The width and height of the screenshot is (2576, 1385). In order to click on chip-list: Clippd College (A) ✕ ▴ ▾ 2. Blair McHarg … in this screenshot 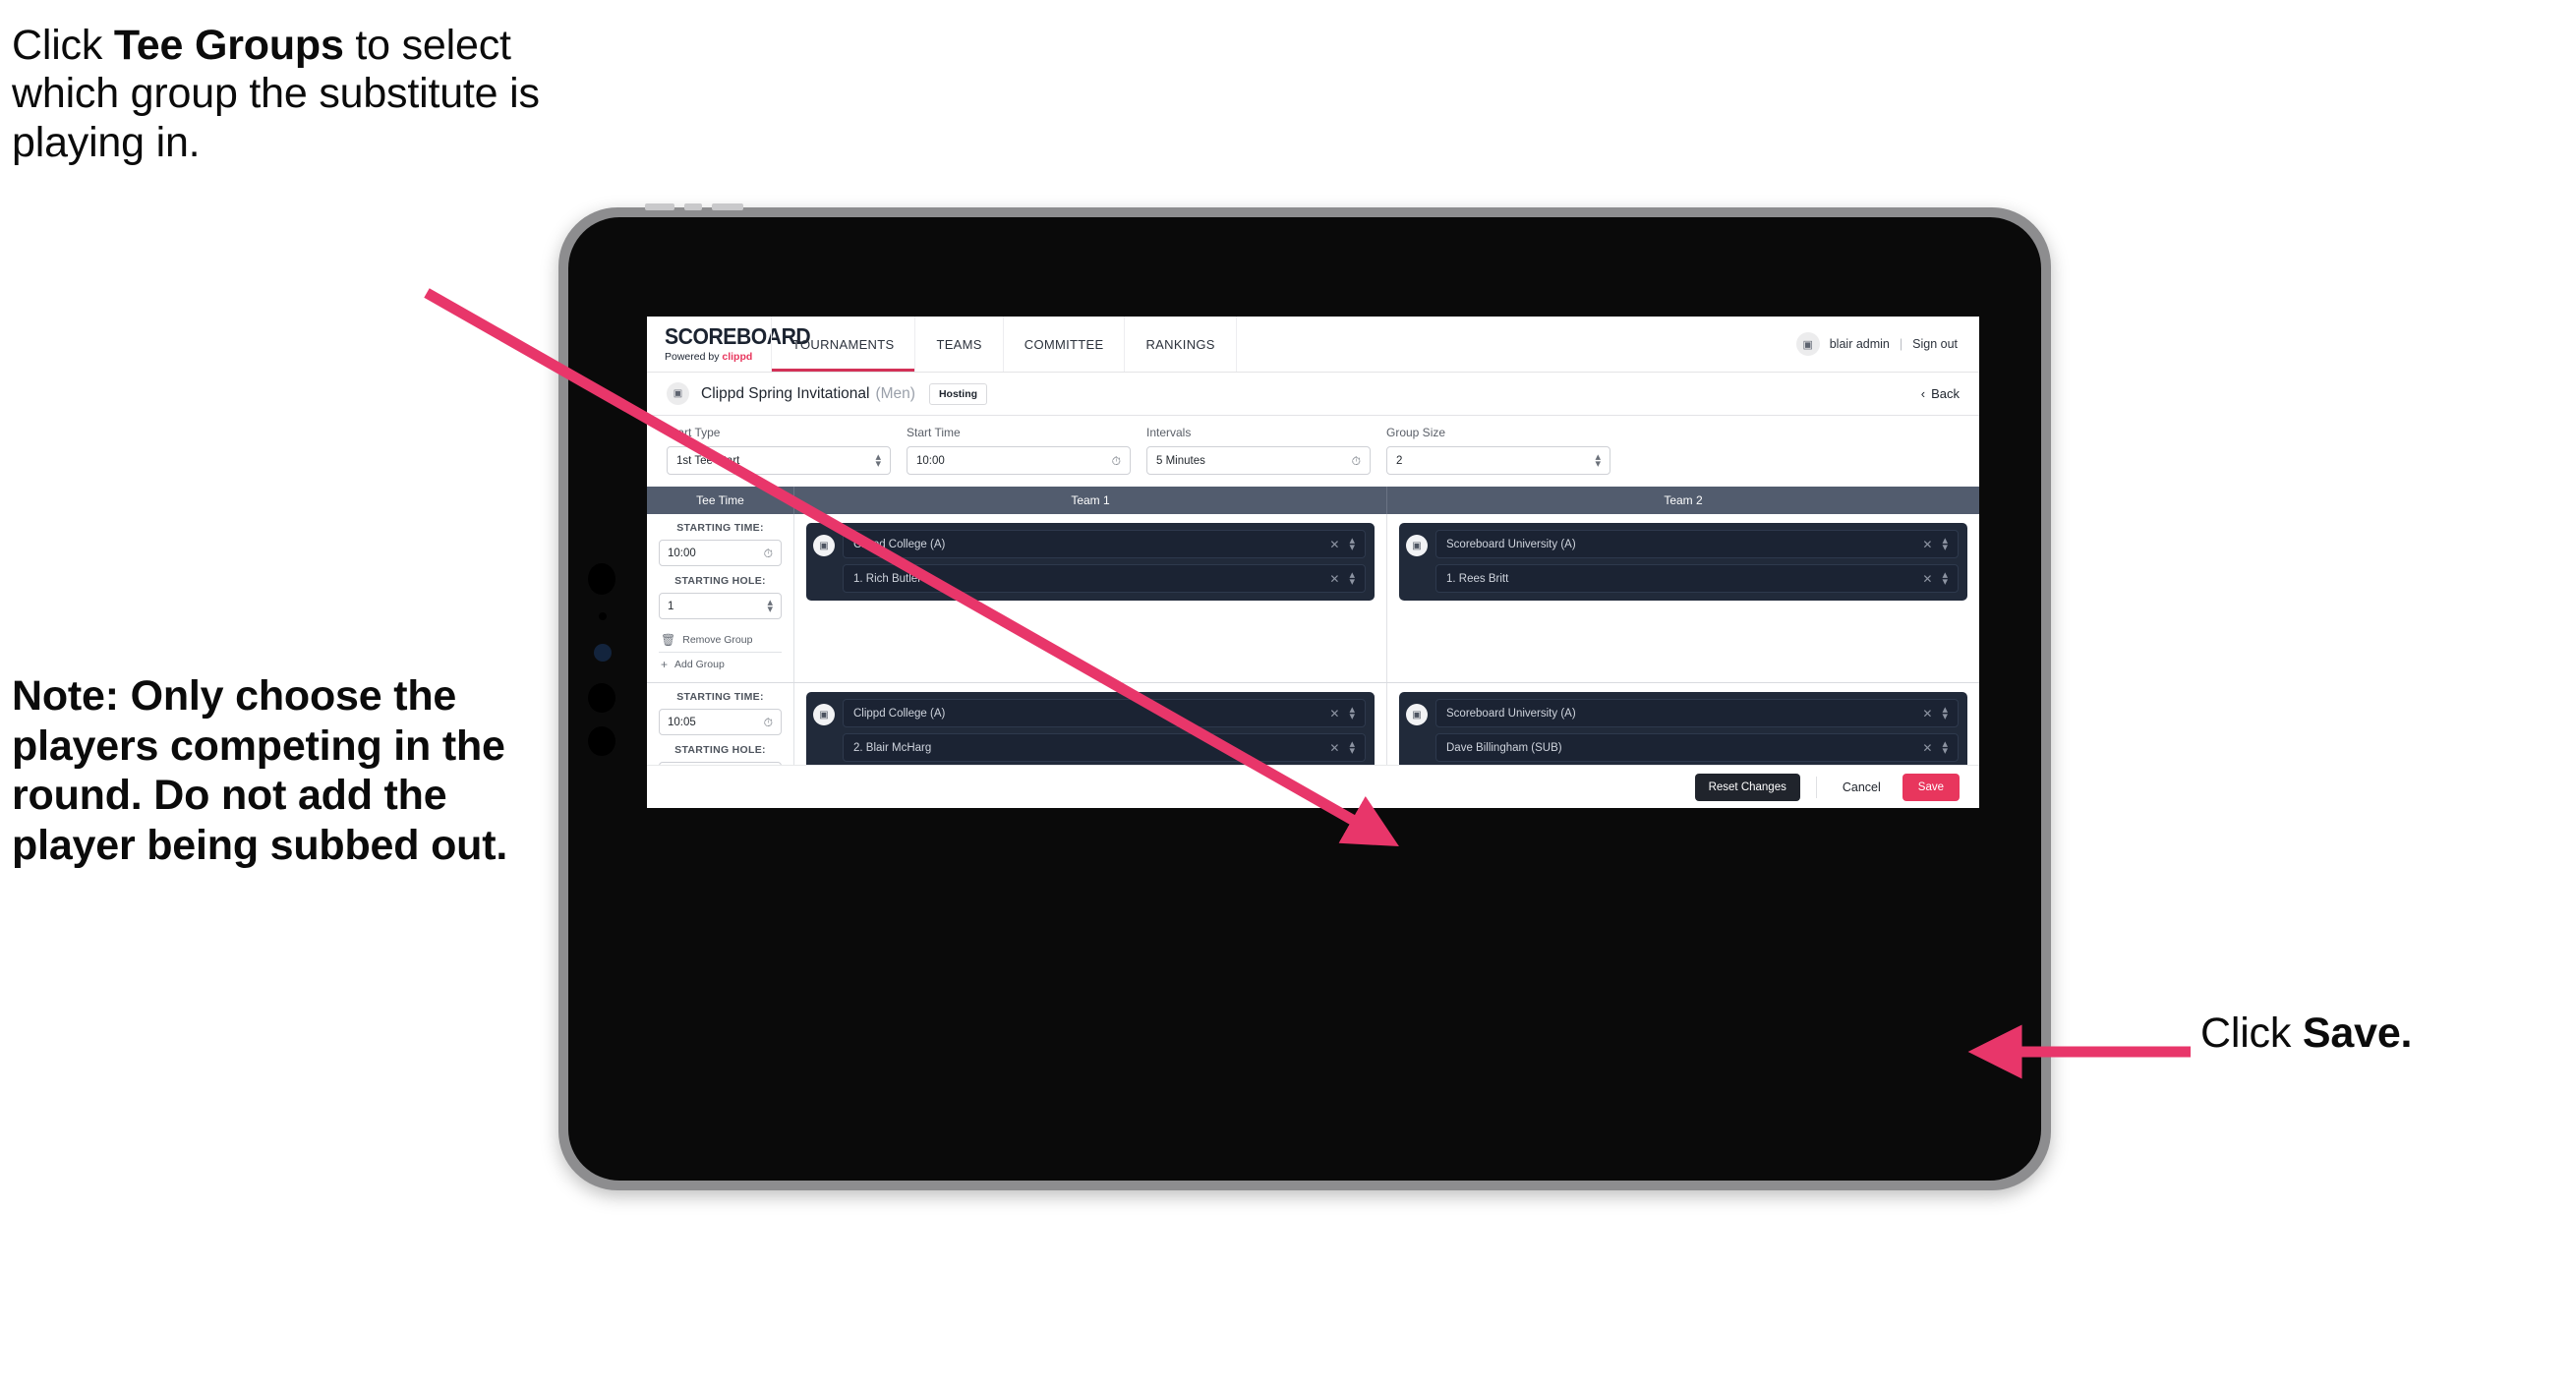, I will do `click(1104, 730)`.